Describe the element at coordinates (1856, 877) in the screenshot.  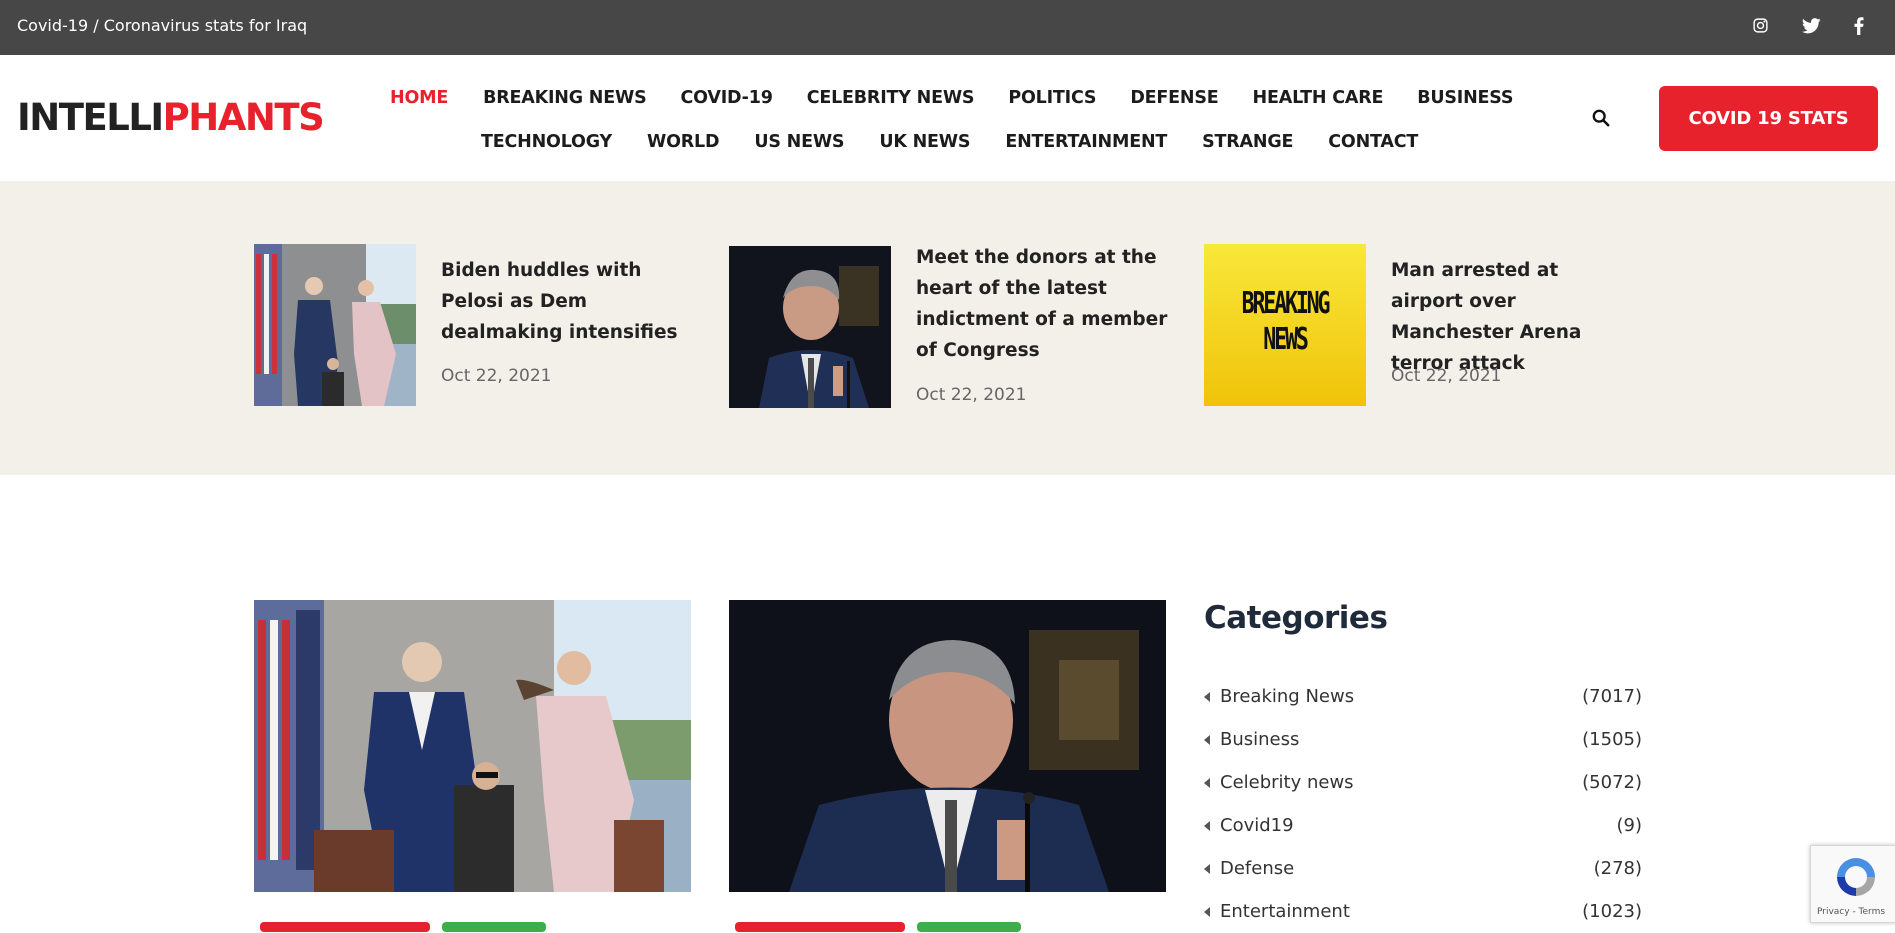
I see `recaptcha-logo-icon` at that location.